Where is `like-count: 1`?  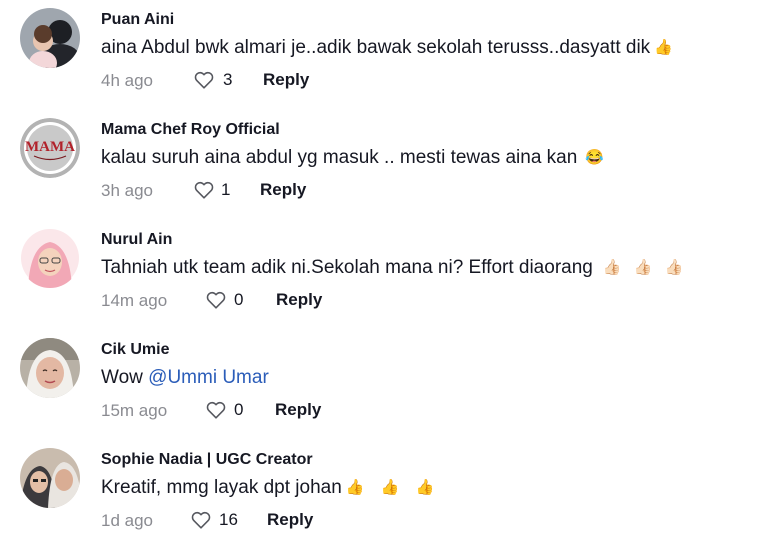 like-count: 1 is located at coordinates (226, 189).